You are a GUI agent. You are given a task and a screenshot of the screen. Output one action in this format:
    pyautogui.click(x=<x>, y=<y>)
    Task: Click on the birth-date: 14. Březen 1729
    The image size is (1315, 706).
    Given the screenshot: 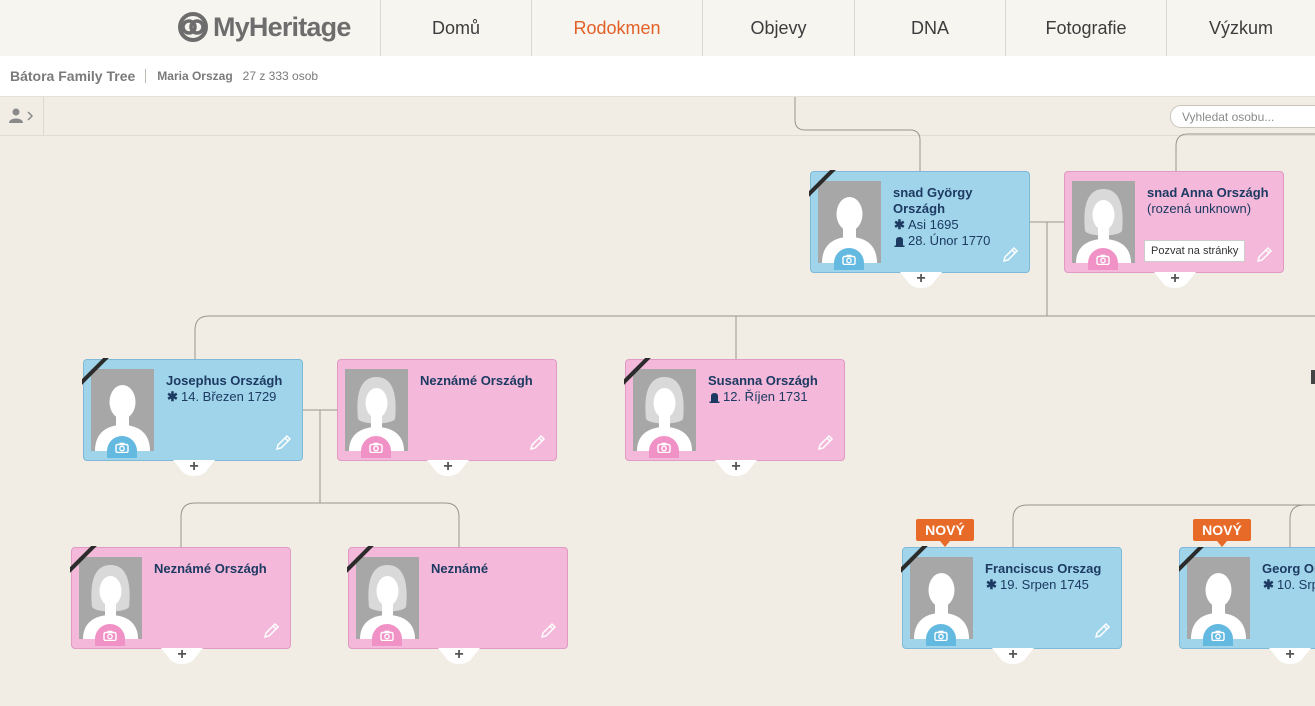 What is the action you would take?
    pyautogui.click(x=229, y=396)
    